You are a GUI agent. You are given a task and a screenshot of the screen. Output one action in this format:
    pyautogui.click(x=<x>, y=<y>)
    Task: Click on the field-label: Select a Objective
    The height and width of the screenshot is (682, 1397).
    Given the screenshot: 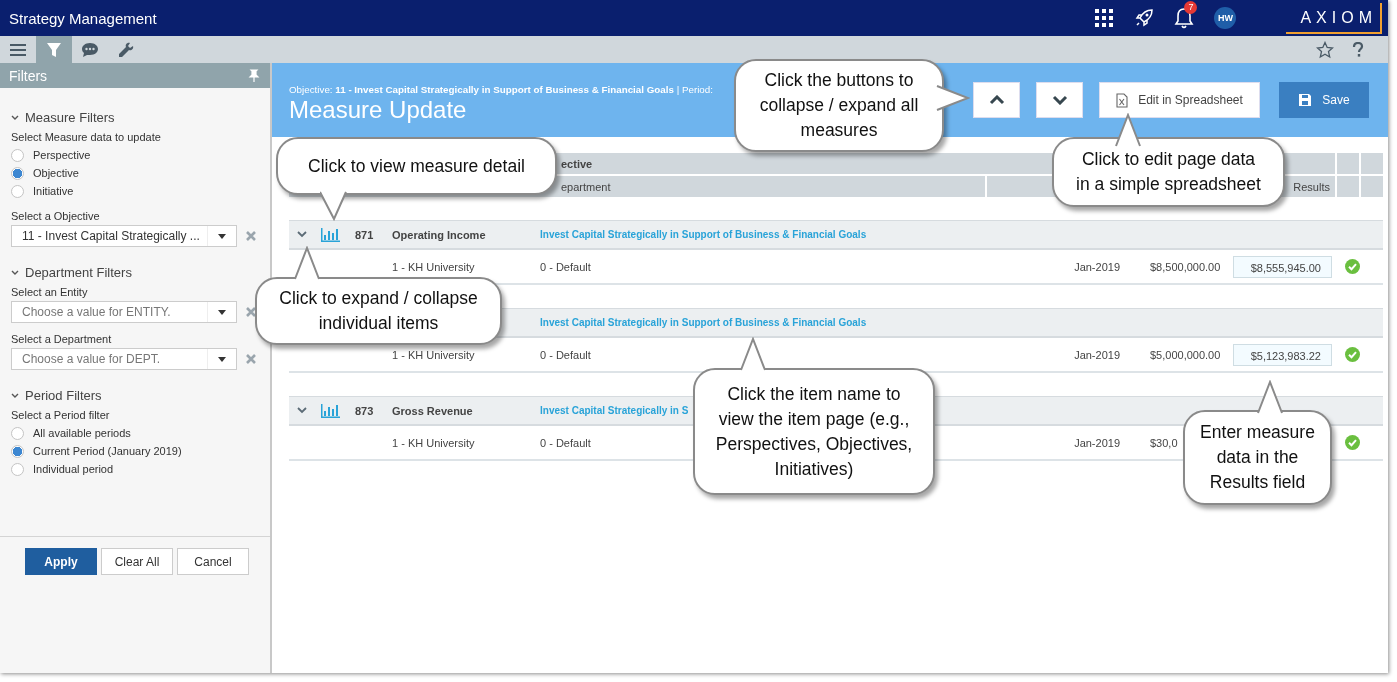 What is the action you would take?
    pyautogui.click(x=56, y=216)
    